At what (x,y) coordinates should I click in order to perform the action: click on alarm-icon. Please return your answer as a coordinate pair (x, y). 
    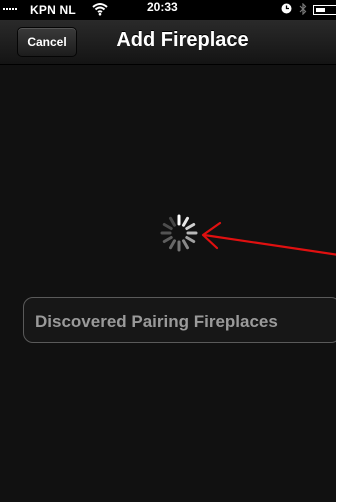
    Looking at the image, I should click on (286, 10).